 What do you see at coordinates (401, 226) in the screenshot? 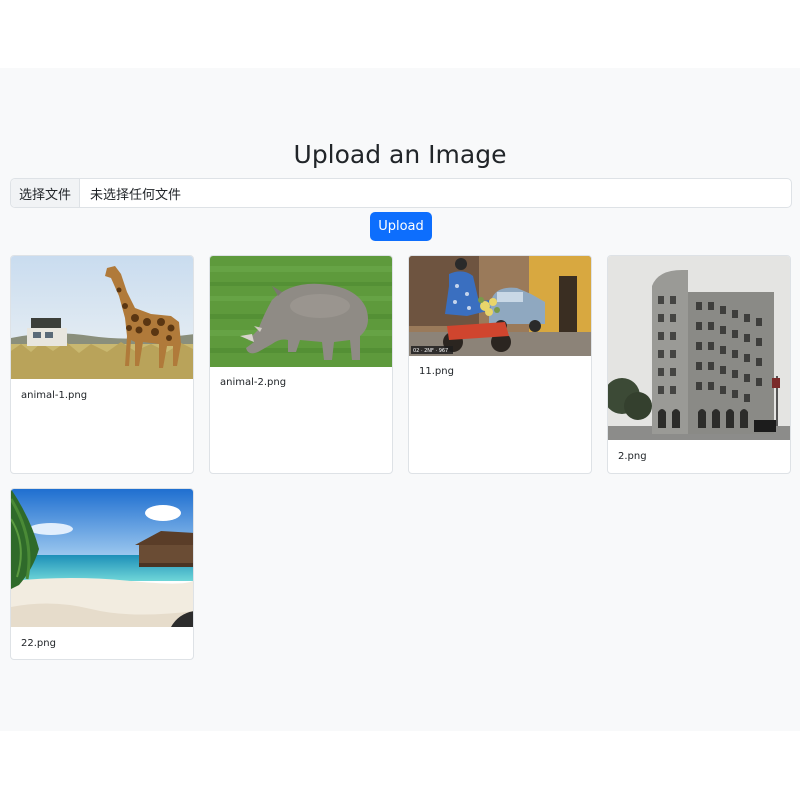
I see `upload-button: Upload` at bounding box center [401, 226].